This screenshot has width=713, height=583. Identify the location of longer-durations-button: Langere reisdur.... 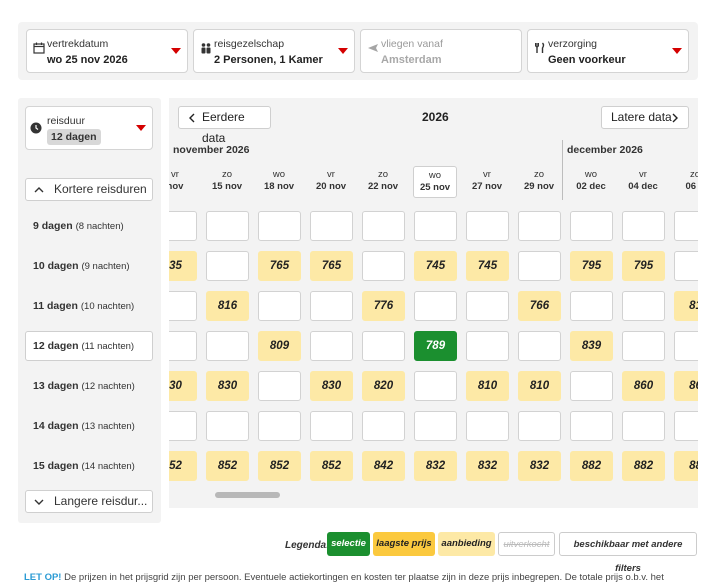
(89, 501).